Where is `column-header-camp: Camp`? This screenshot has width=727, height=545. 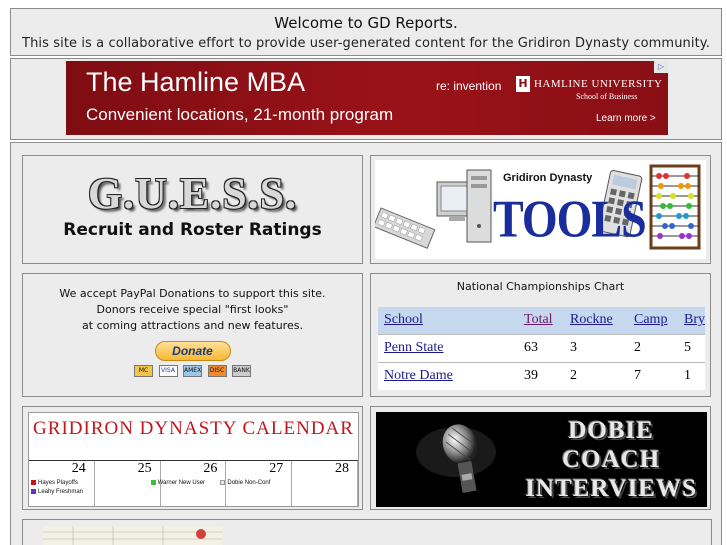
column-header-camp: Camp is located at coordinates (653, 320).